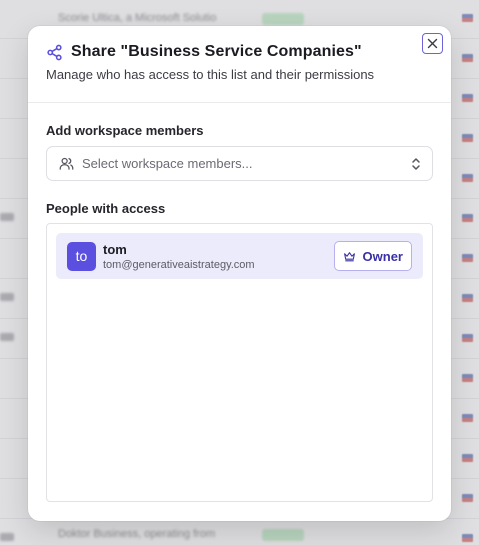  I want to click on close-icon, so click(432, 43).